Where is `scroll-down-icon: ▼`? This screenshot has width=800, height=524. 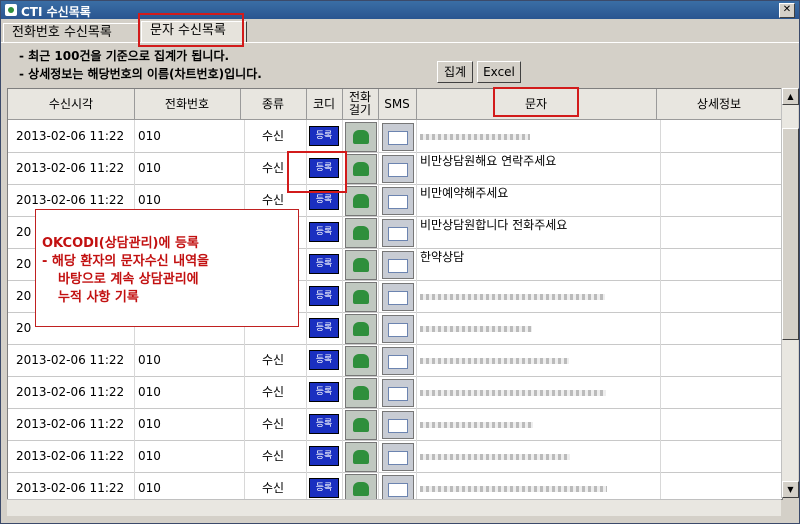 scroll-down-icon: ▼ is located at coordinates (790, 489).